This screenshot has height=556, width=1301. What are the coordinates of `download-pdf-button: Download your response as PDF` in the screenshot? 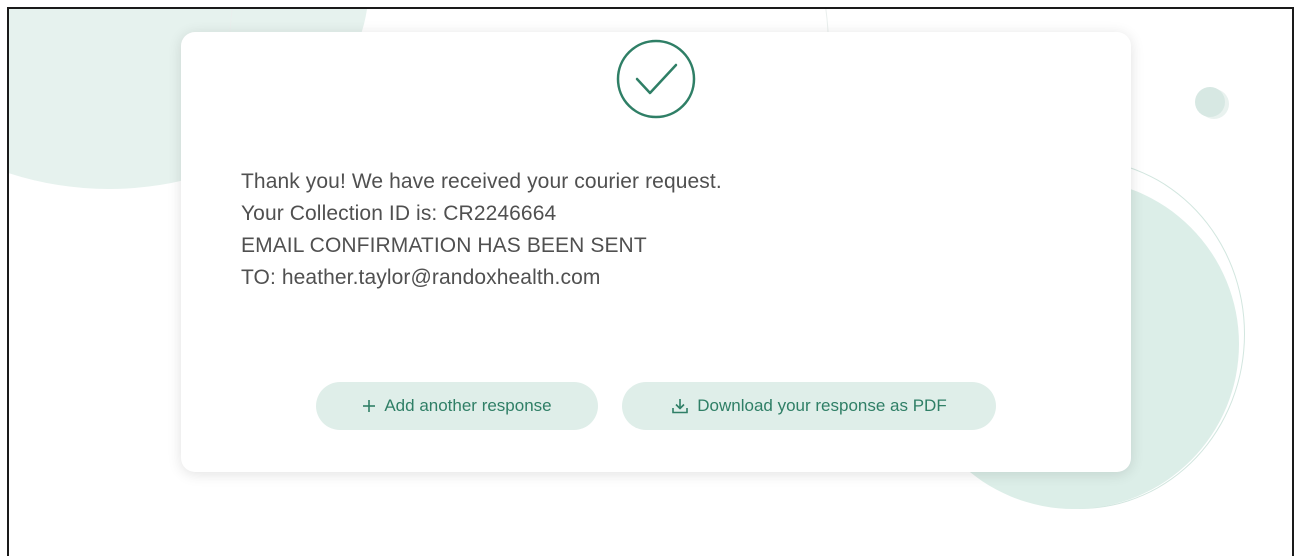 It's located at (809, 406).